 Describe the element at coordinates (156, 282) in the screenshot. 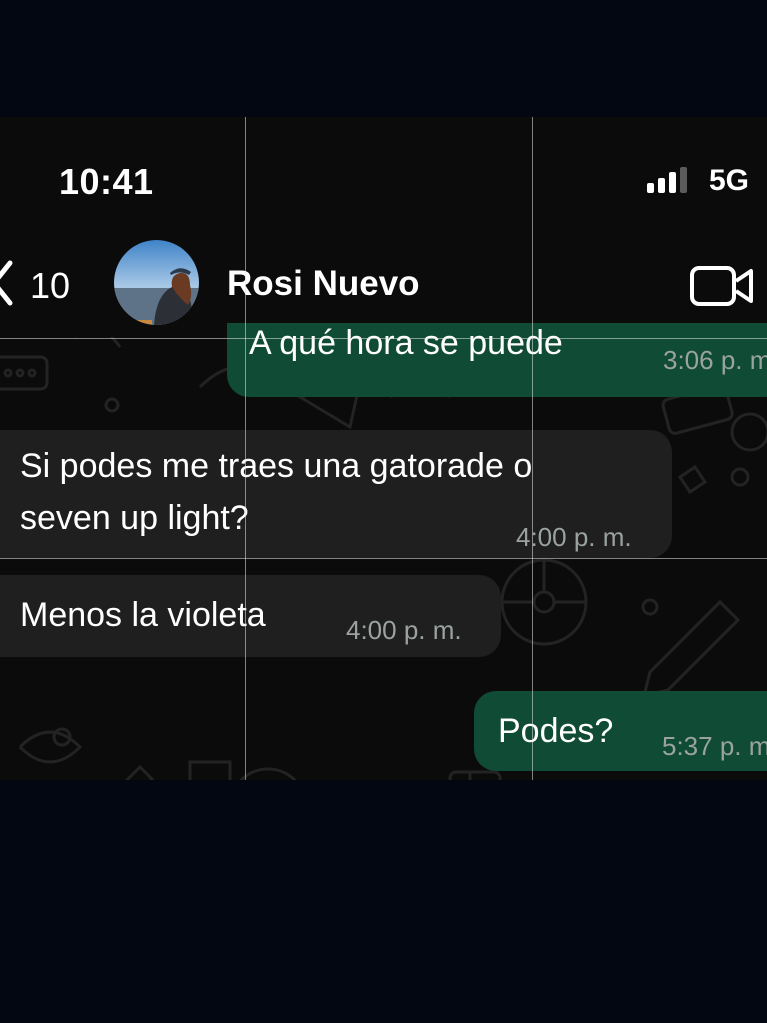

I see `avatar` at that location.